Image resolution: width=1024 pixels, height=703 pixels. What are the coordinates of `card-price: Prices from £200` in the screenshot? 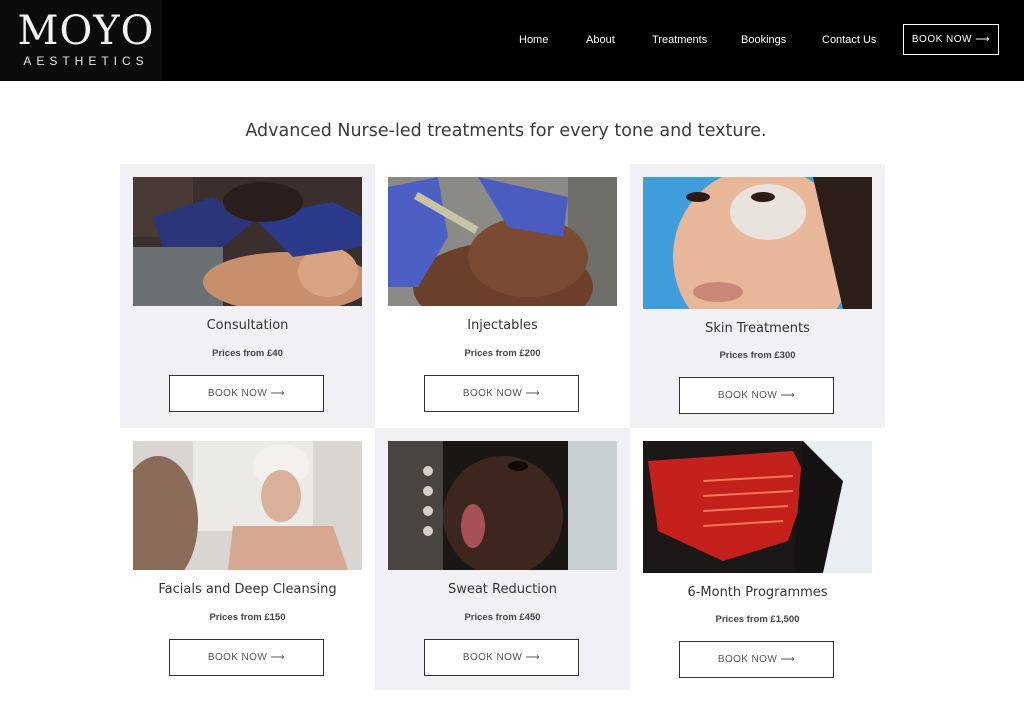 It's located at (502, 353).